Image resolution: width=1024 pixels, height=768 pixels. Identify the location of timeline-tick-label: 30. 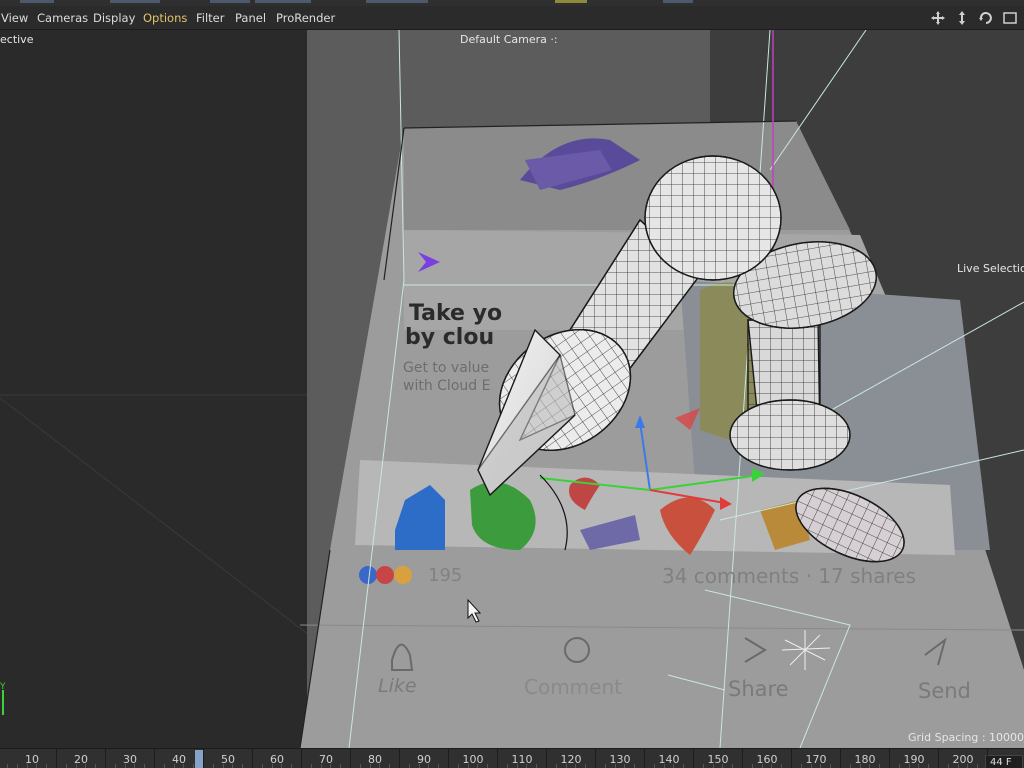
(130, 759).